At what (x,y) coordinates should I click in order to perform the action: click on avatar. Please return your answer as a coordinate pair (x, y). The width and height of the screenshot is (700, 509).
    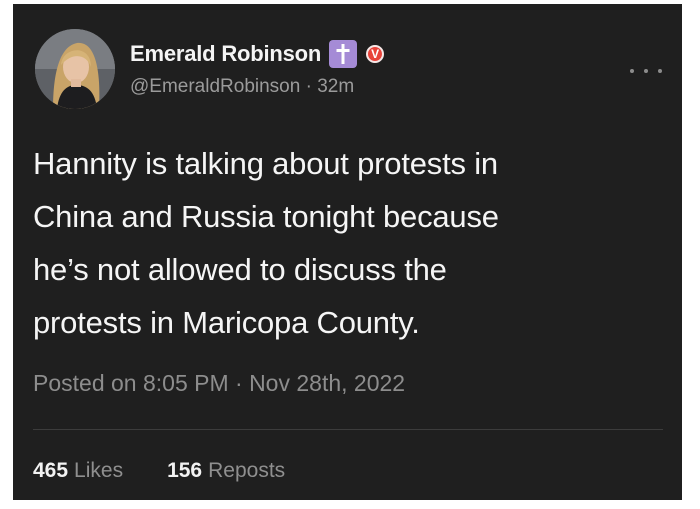
    Looking at the image, I should click on (75, 69).